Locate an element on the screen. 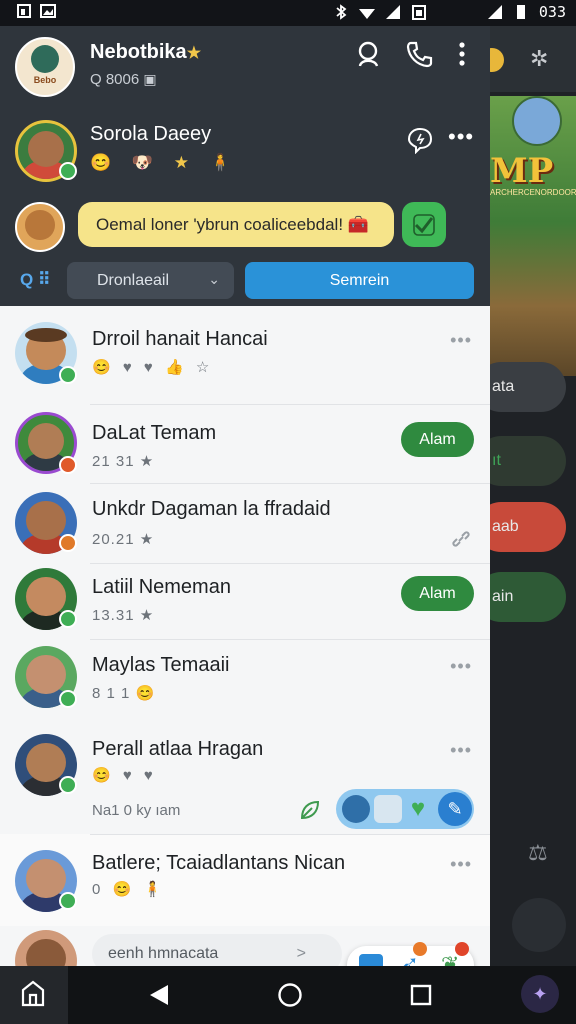 This screenshot has width=576, height=1024. contact-name: Drroil hanait Hancai is located at coordinates (180, 339).